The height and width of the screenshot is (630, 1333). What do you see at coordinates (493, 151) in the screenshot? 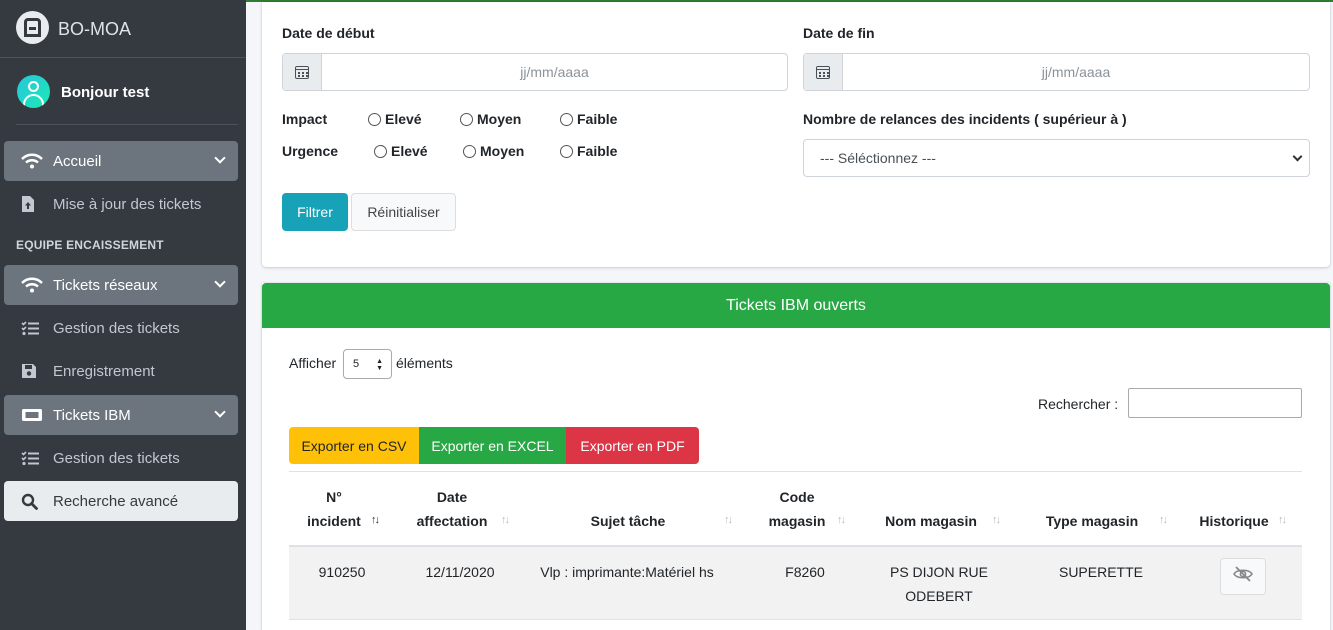
I see `urgence-radio-moyen: Moyen` at bounding box center [493, 151].